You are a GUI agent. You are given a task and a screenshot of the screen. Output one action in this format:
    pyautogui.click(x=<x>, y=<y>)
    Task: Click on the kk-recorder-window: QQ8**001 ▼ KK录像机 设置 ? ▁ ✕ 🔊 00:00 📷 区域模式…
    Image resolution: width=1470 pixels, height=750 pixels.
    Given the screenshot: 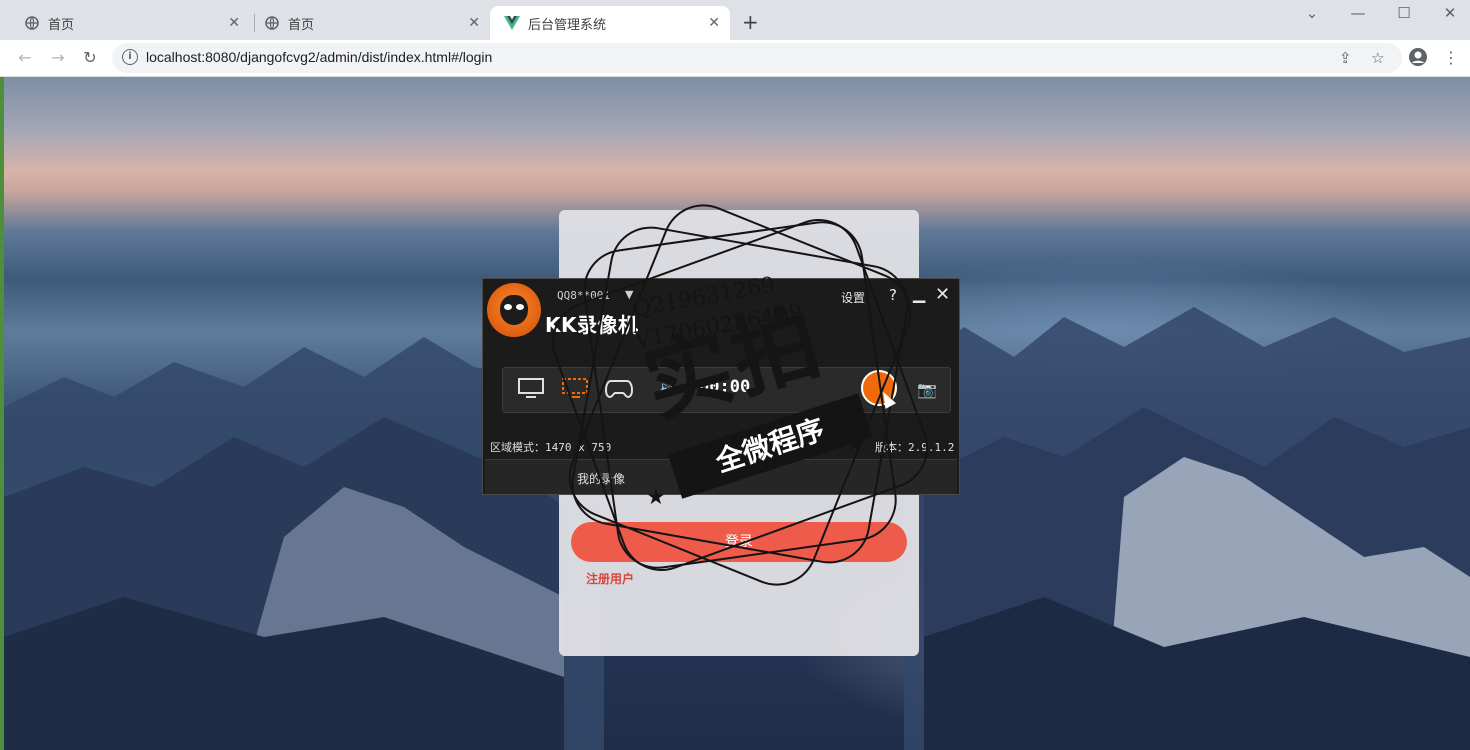 What is the action you would take?
    pyautogui.click(x=721, y=386)
    